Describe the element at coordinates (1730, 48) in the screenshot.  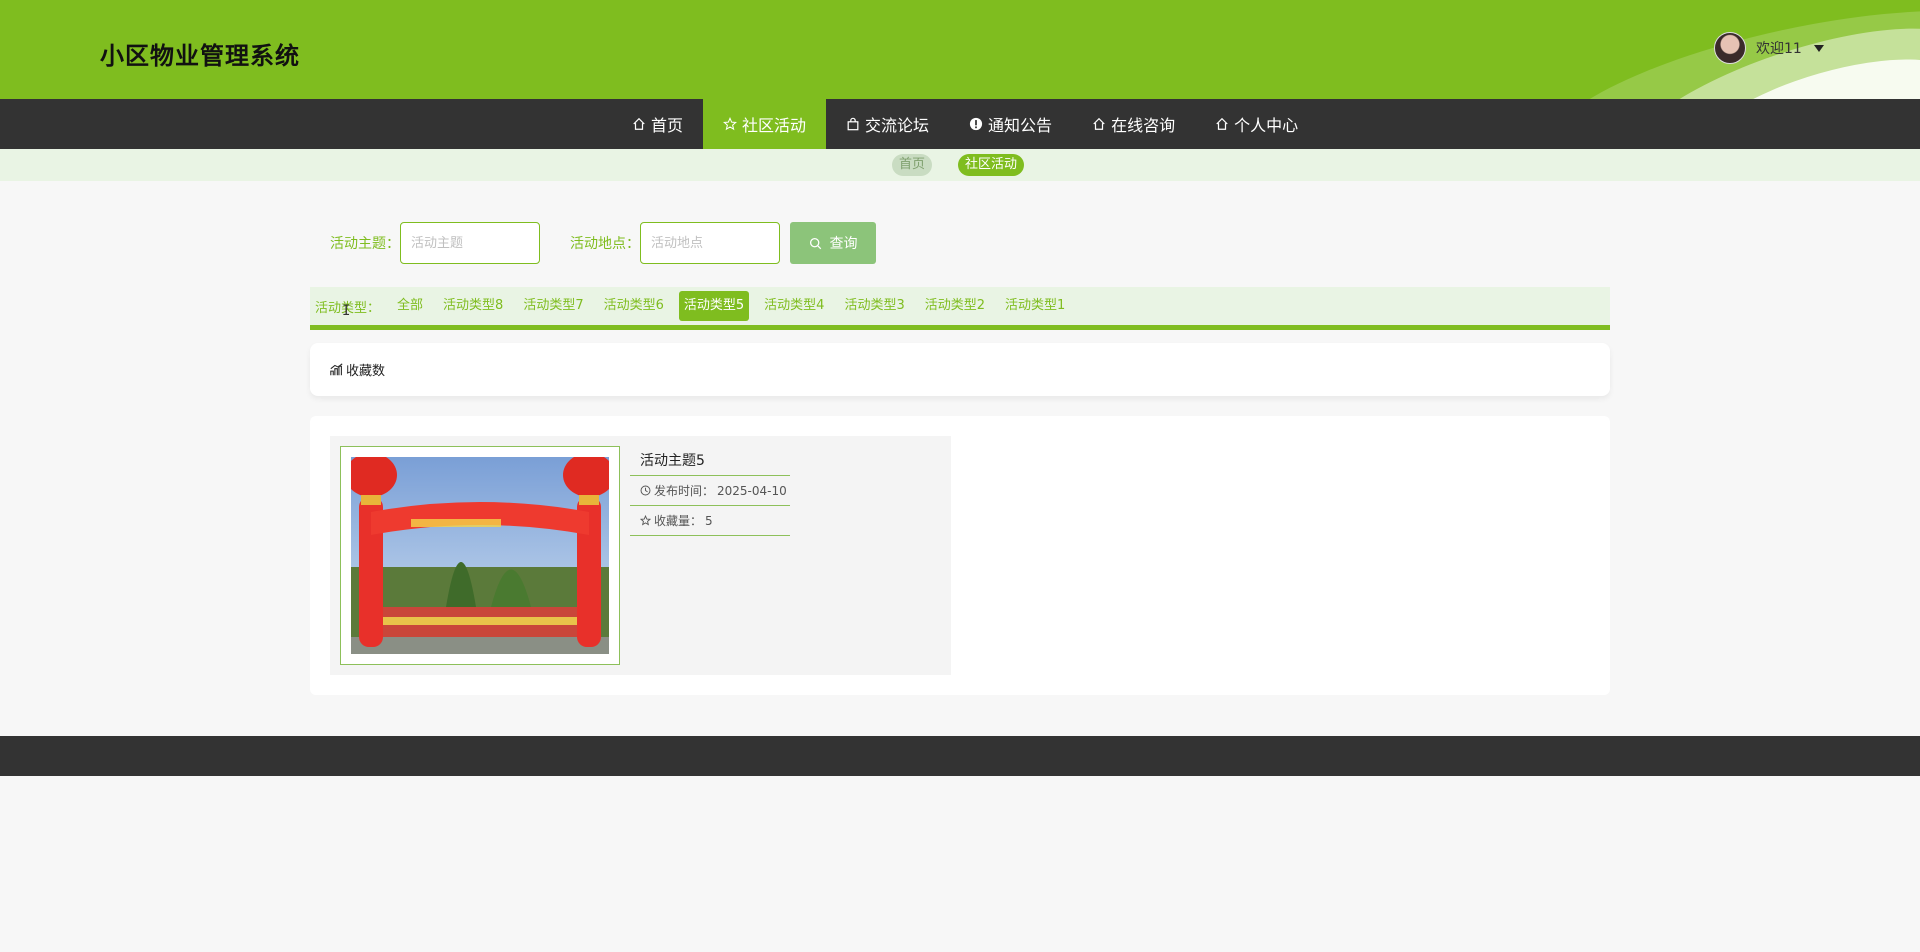
I see `avatar` at that location.